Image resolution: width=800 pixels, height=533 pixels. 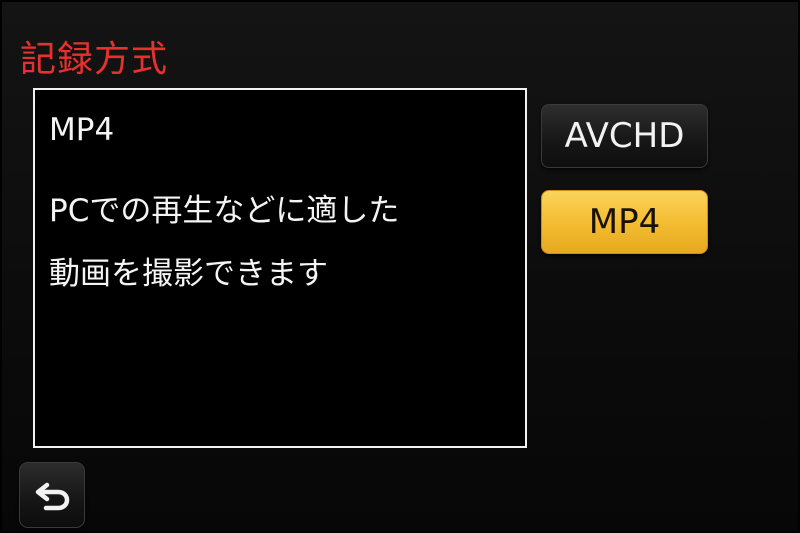 I want to click on info-description-line: PCでの再生などに適した, so click(x=224, y=211).